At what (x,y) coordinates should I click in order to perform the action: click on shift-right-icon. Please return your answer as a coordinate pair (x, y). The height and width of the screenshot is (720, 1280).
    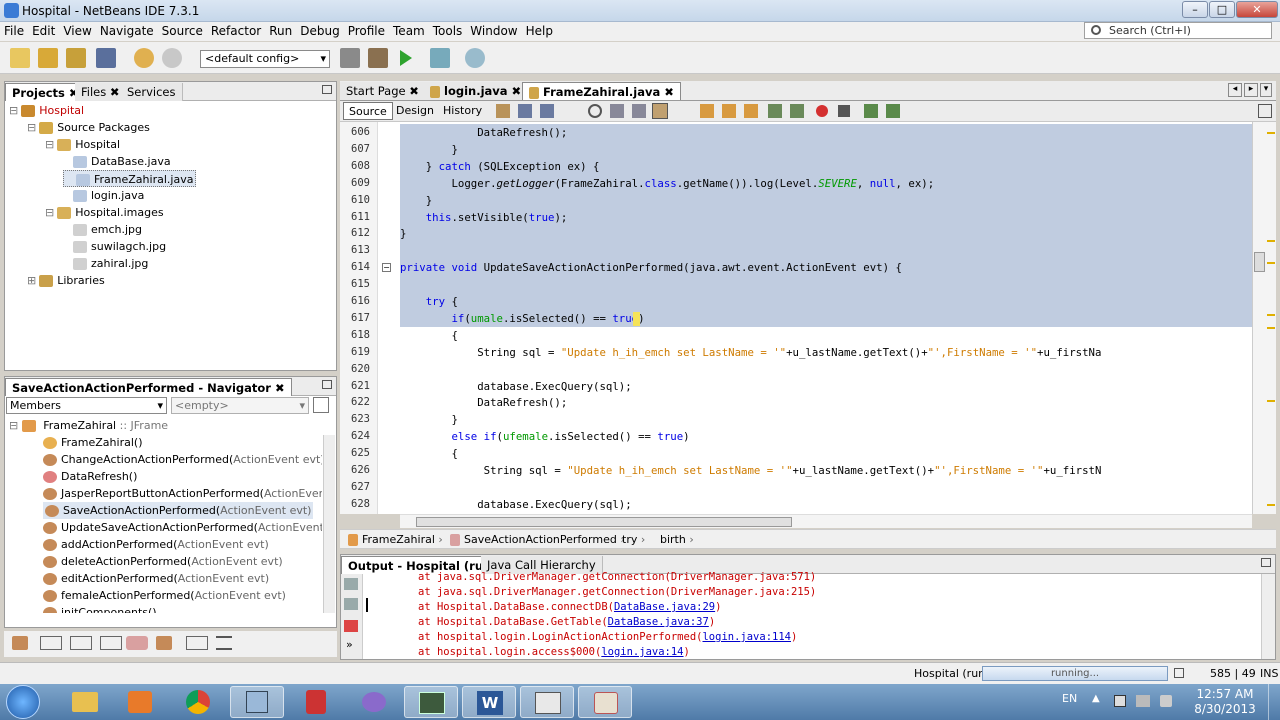
    Looking at the image, I should click on (797, 111).